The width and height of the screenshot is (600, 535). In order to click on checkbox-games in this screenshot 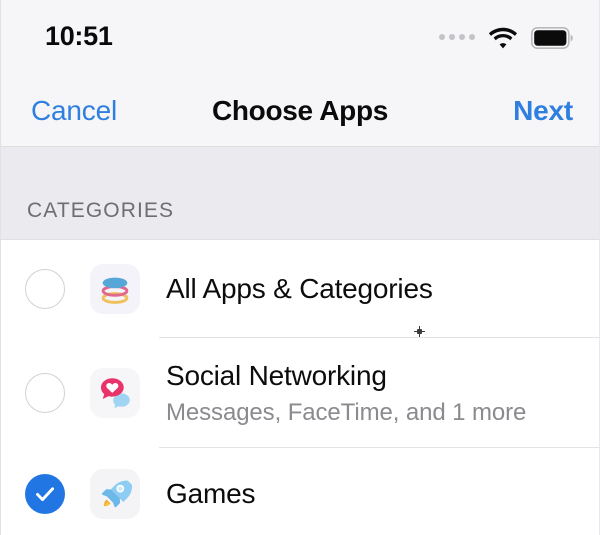, I will do `click(45, 494)`.